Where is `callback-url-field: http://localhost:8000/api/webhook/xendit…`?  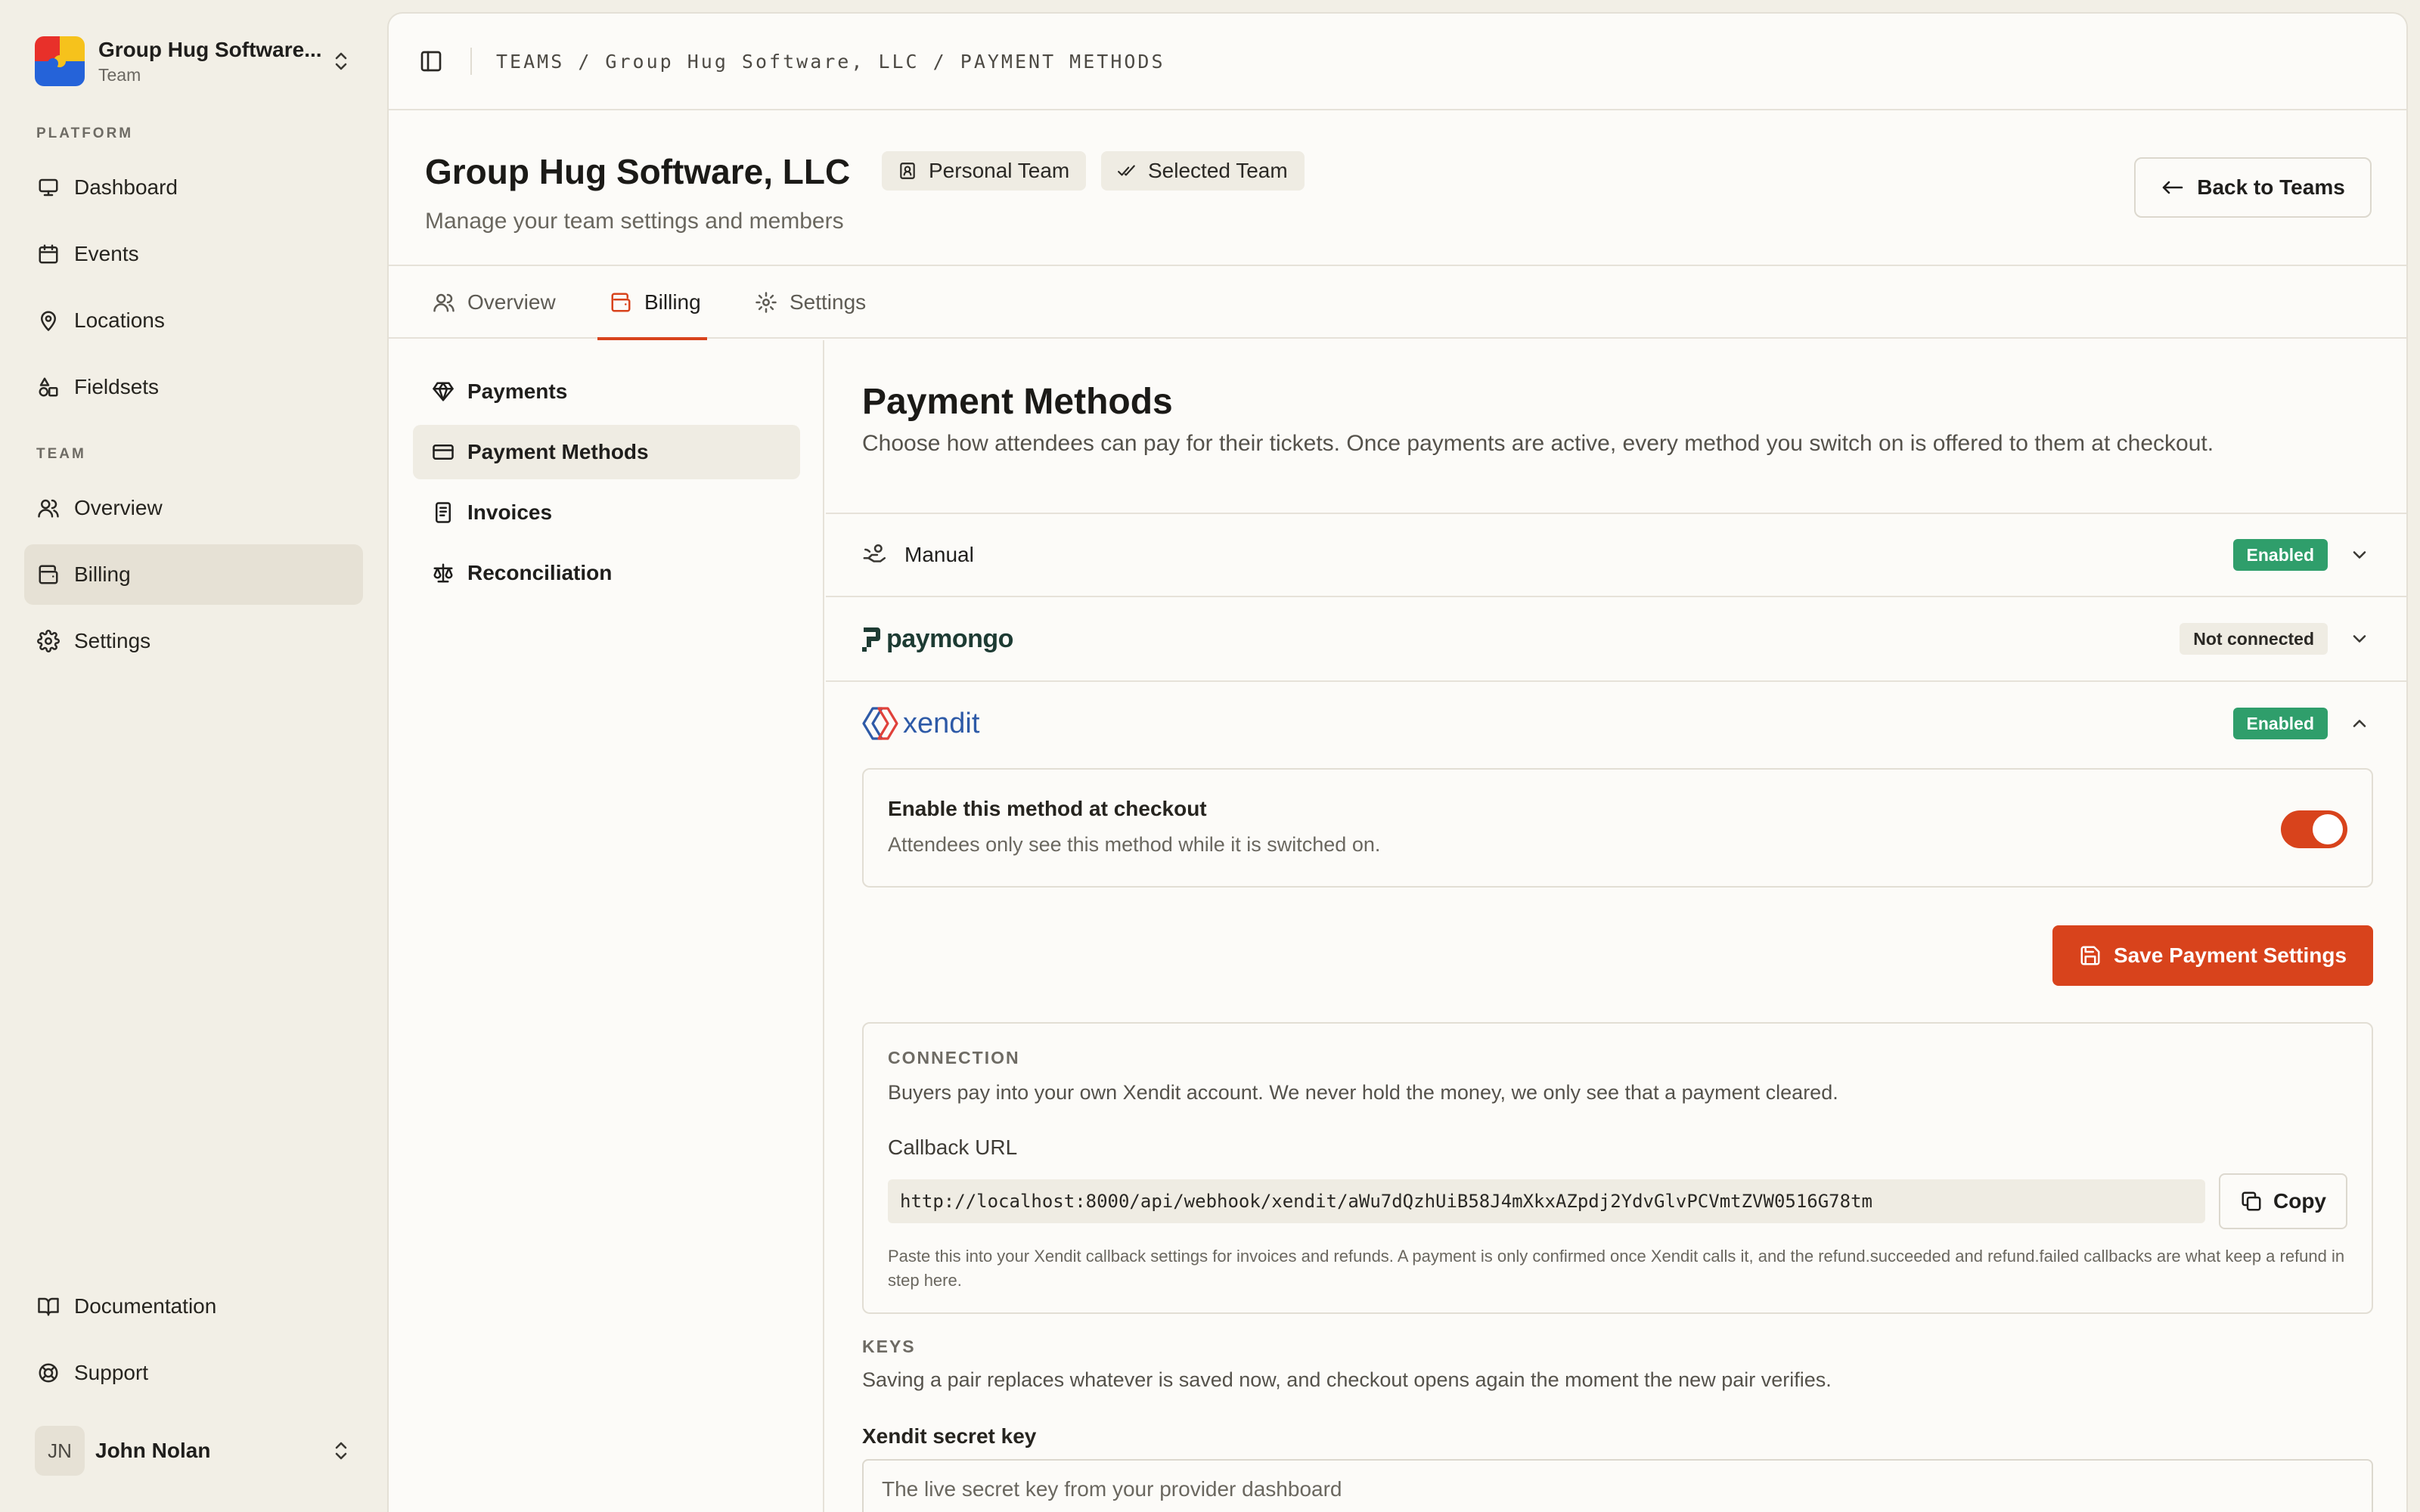
callback-url-field: http://localhost:8000/api/webhook/xendit… is located at coordinates (1546, 1201).